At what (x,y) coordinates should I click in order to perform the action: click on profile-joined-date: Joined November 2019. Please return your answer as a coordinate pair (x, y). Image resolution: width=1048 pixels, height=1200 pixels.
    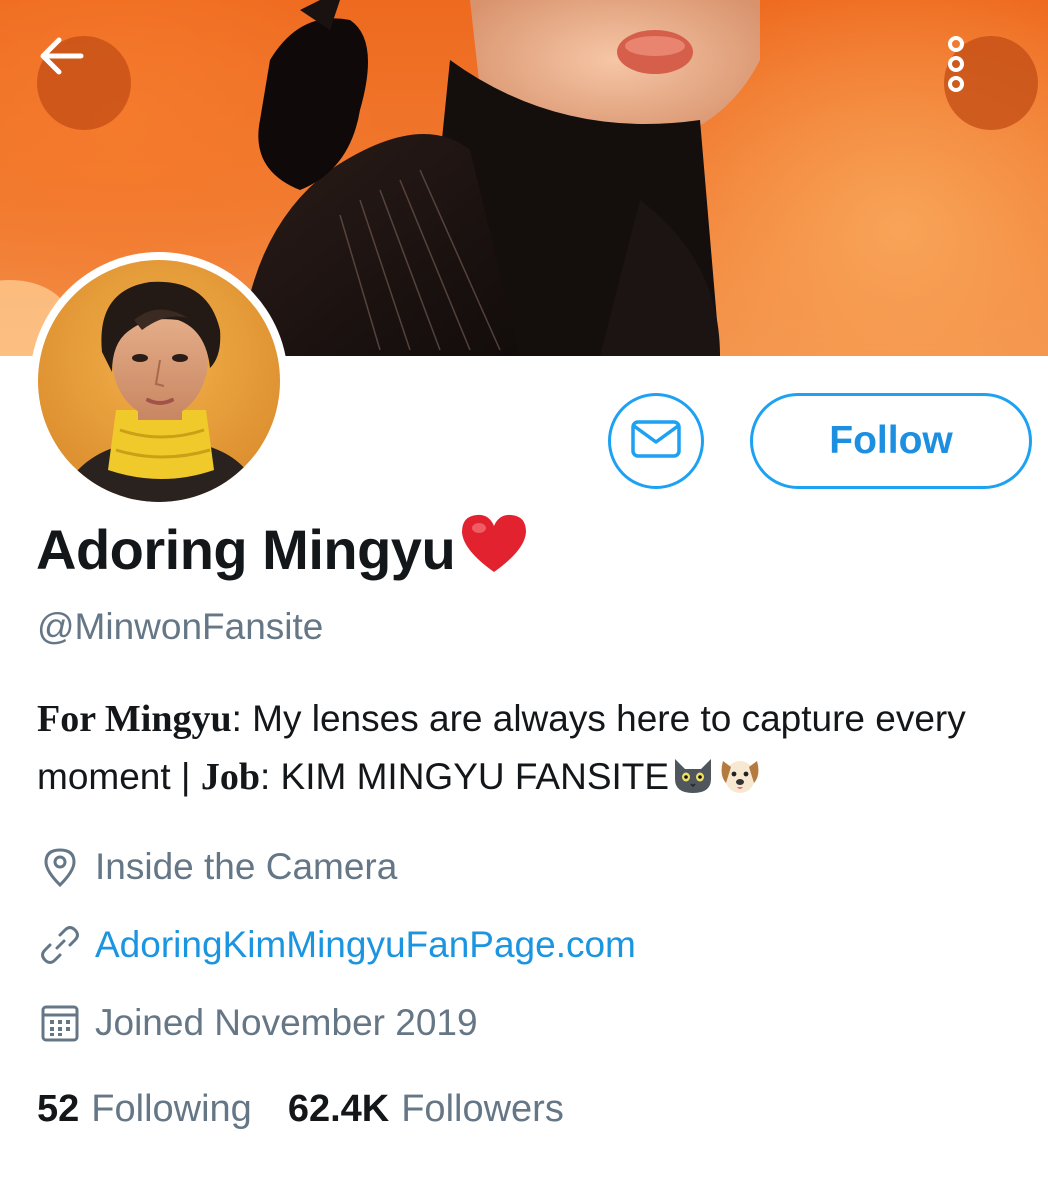
    Looking at the image, I should click on (257, 1023).